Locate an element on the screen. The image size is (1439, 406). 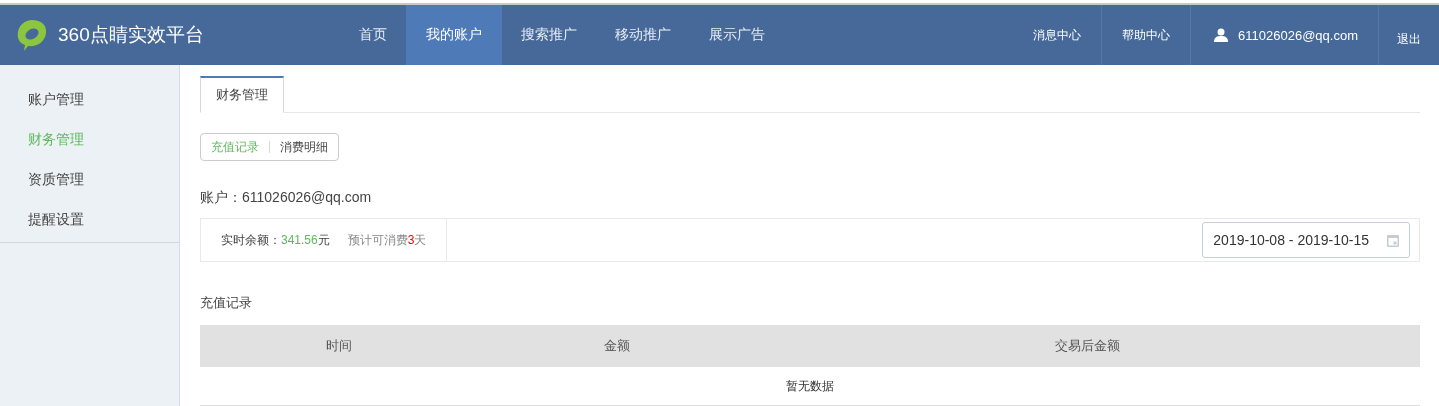
nav-tab: 我的账户 is located at coordinates (454, 35).